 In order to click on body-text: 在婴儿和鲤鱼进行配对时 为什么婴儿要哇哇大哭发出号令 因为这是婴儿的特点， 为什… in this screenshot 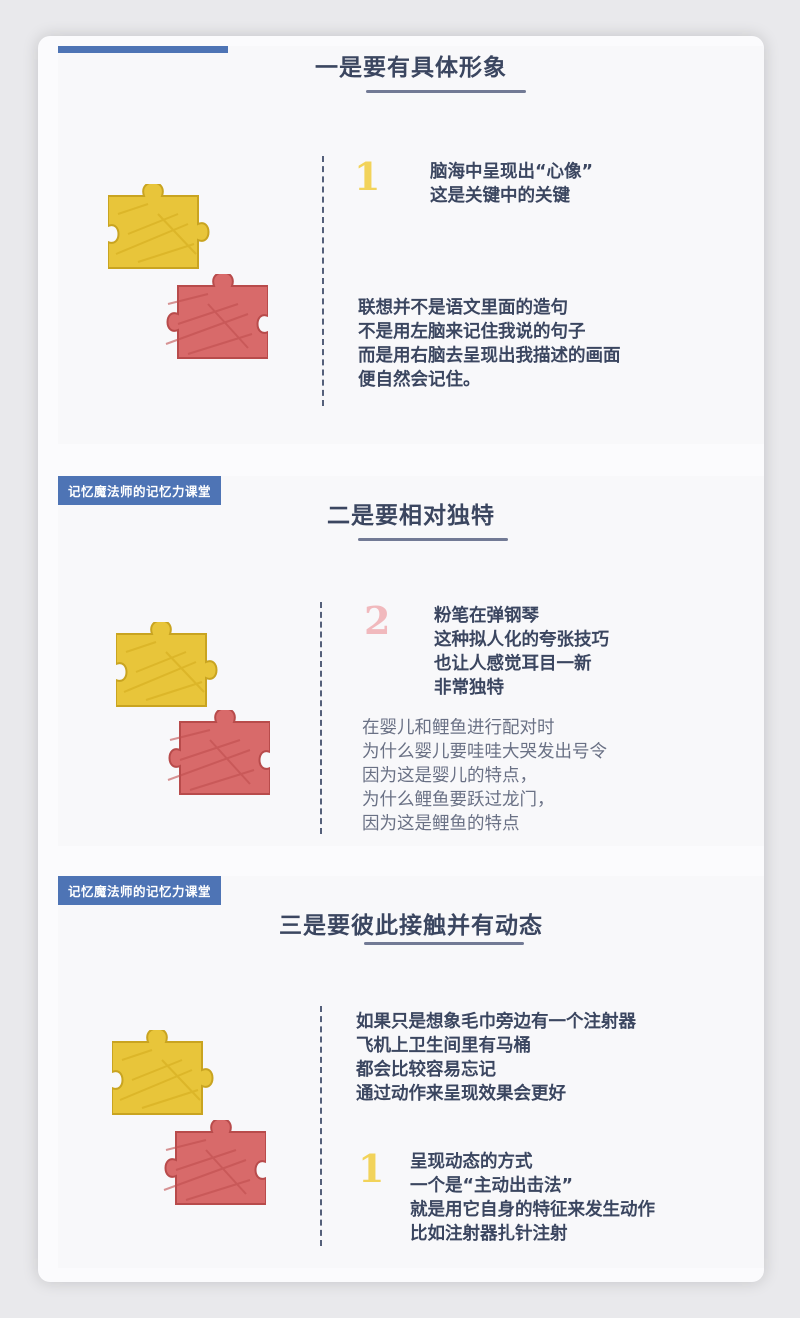, I will do `click(484, 776)`.